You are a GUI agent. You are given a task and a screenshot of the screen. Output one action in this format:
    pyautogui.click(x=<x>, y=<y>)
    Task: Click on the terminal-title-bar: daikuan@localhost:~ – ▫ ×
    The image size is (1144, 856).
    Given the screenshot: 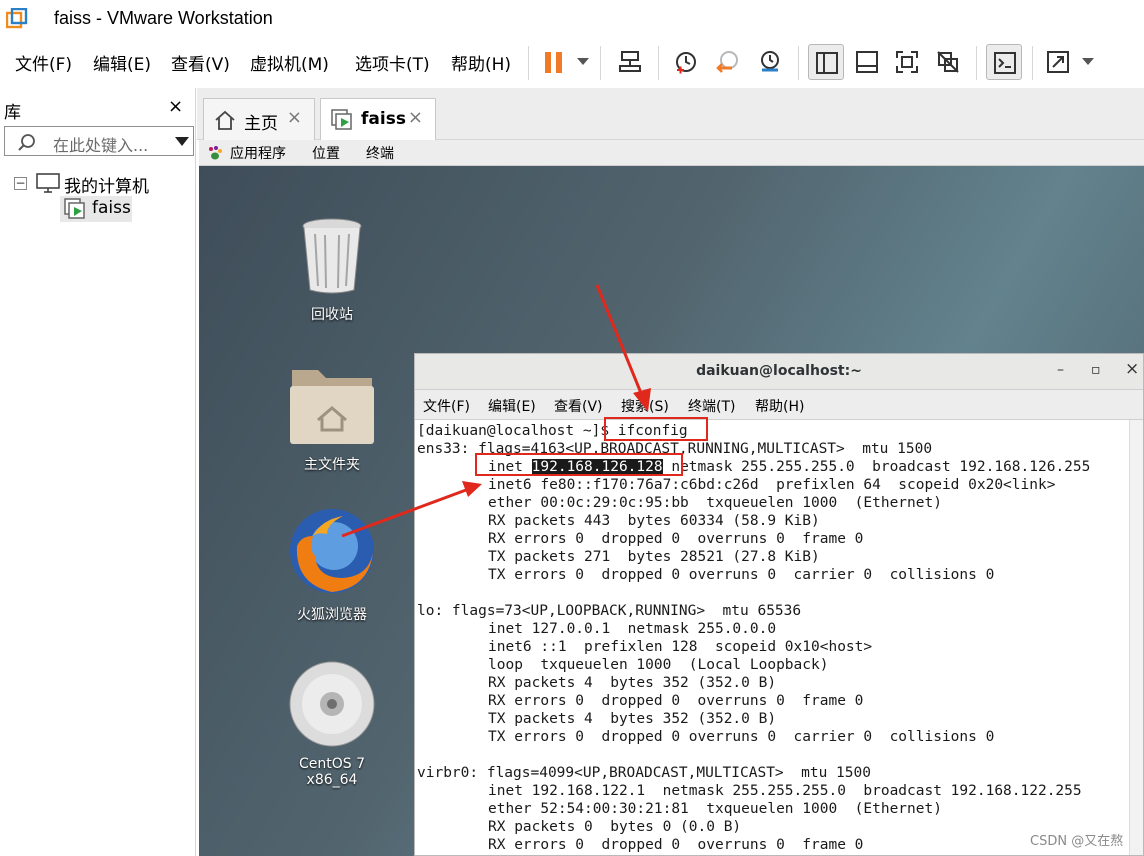 What is the action you would take?
    pyautogui.click(x=779, y=372)
    